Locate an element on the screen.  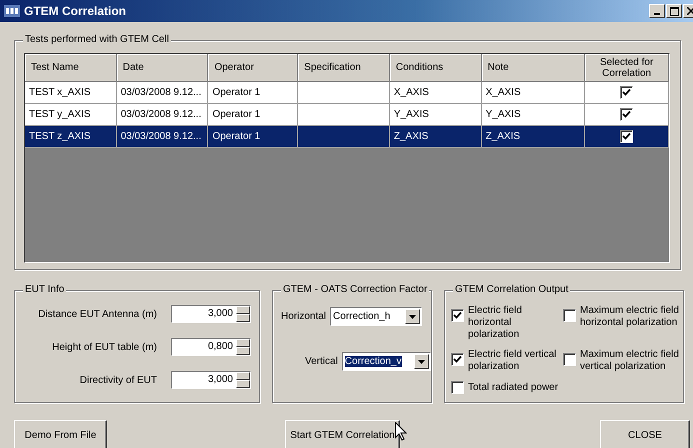
field-label: Distance EUT Antenna (m) is located at coordinates (97, 314).